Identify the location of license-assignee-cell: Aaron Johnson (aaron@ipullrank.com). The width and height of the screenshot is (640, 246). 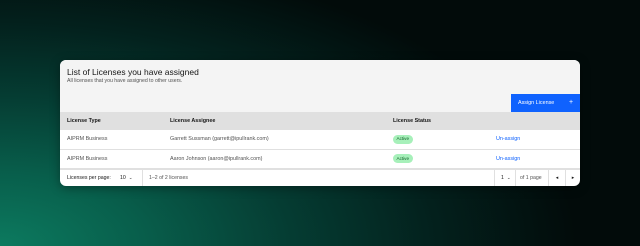
(216, 158).